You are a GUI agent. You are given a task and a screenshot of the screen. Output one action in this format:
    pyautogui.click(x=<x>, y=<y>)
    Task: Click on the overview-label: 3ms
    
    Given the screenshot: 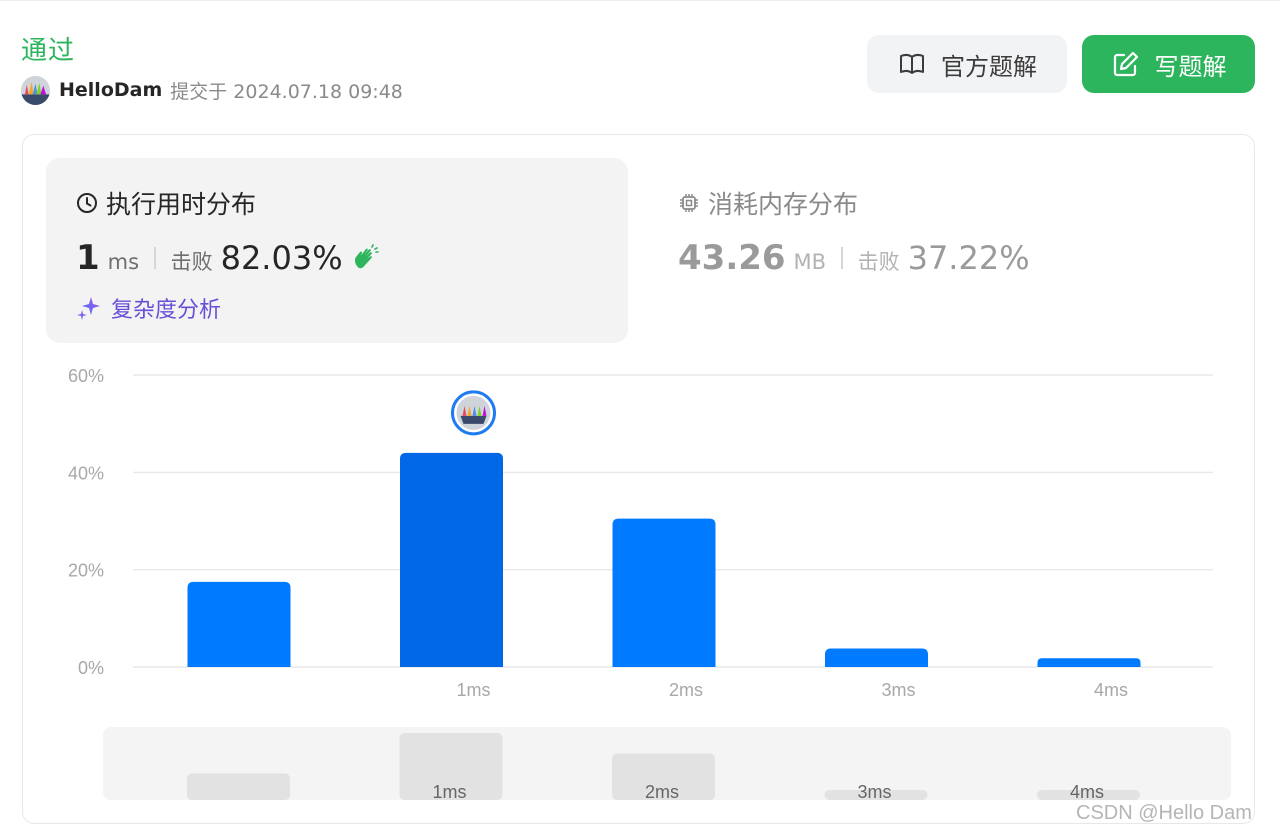 What is the action you would take?
    pyautogui.click(x=874, y=792)
    